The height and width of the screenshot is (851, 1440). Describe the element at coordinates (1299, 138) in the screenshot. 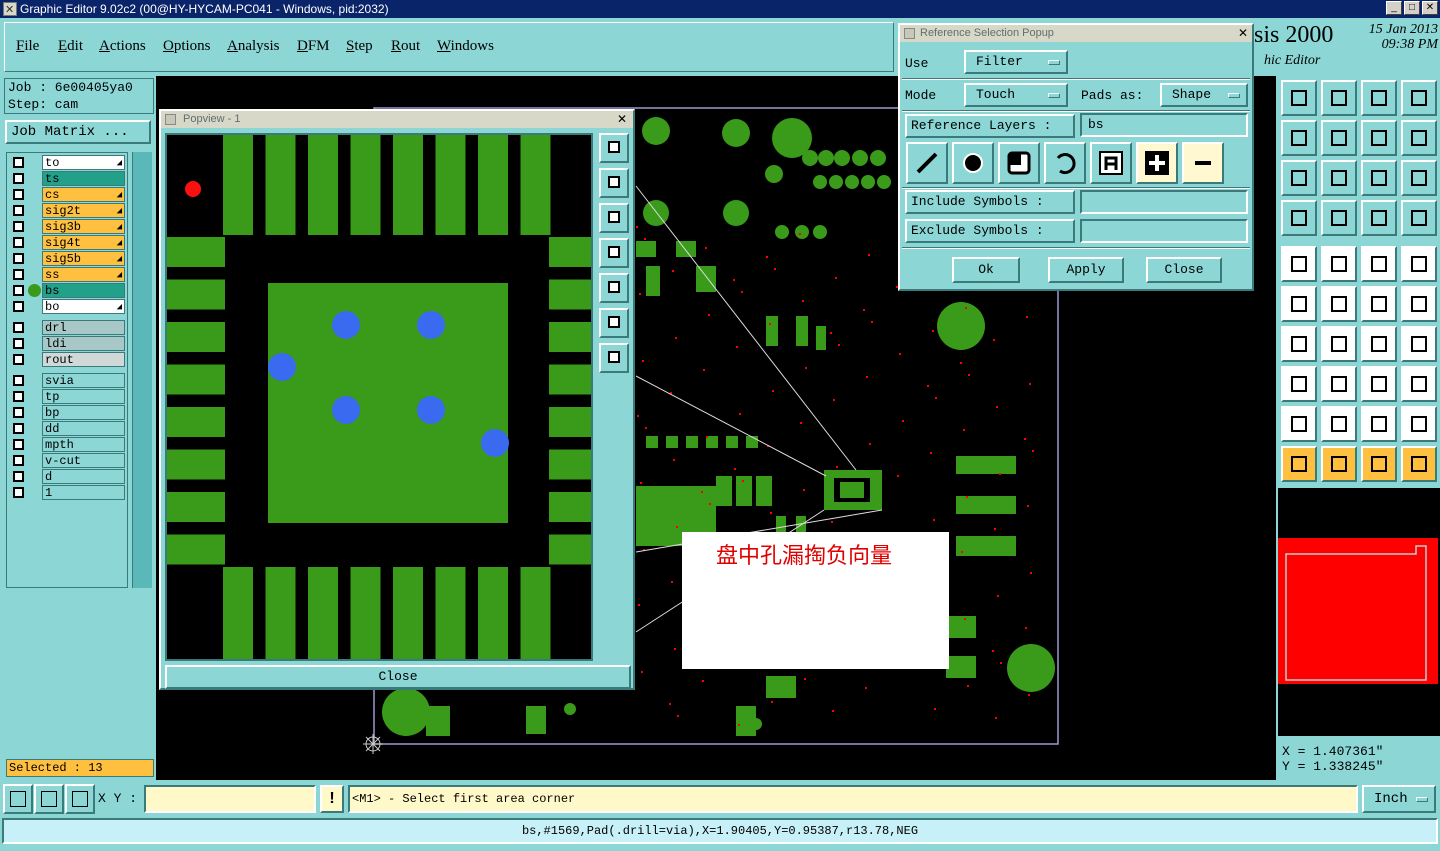

I see `move-left-tool-button` at that location.